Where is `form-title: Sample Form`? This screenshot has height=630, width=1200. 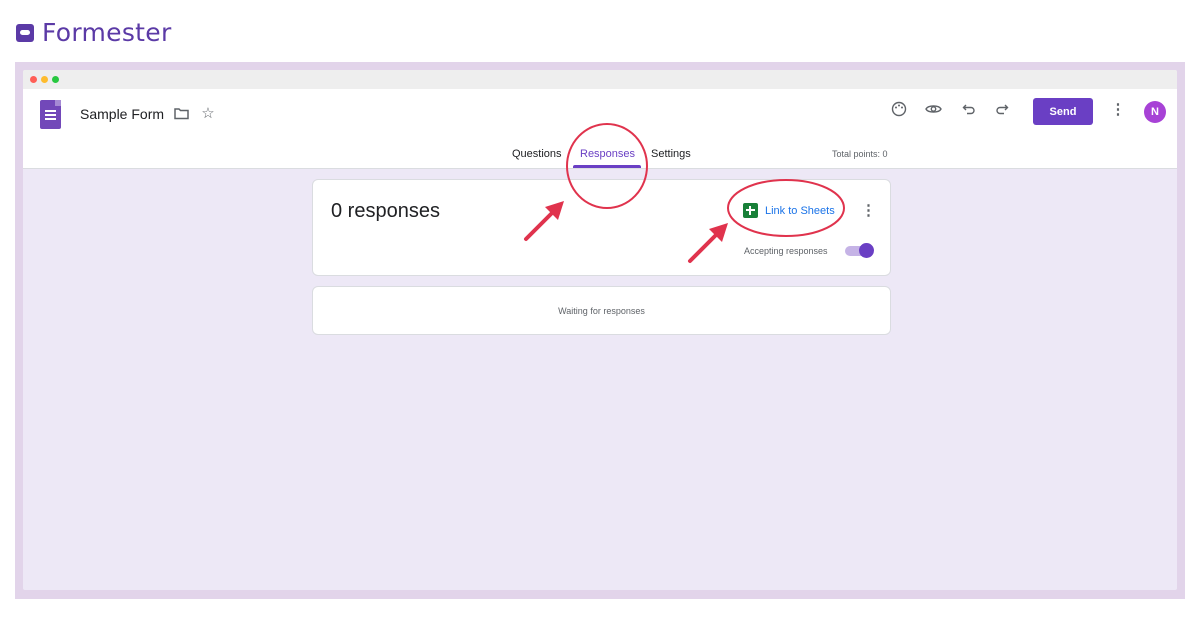
form-title: Sample Form is located at coordinates (122, 114).